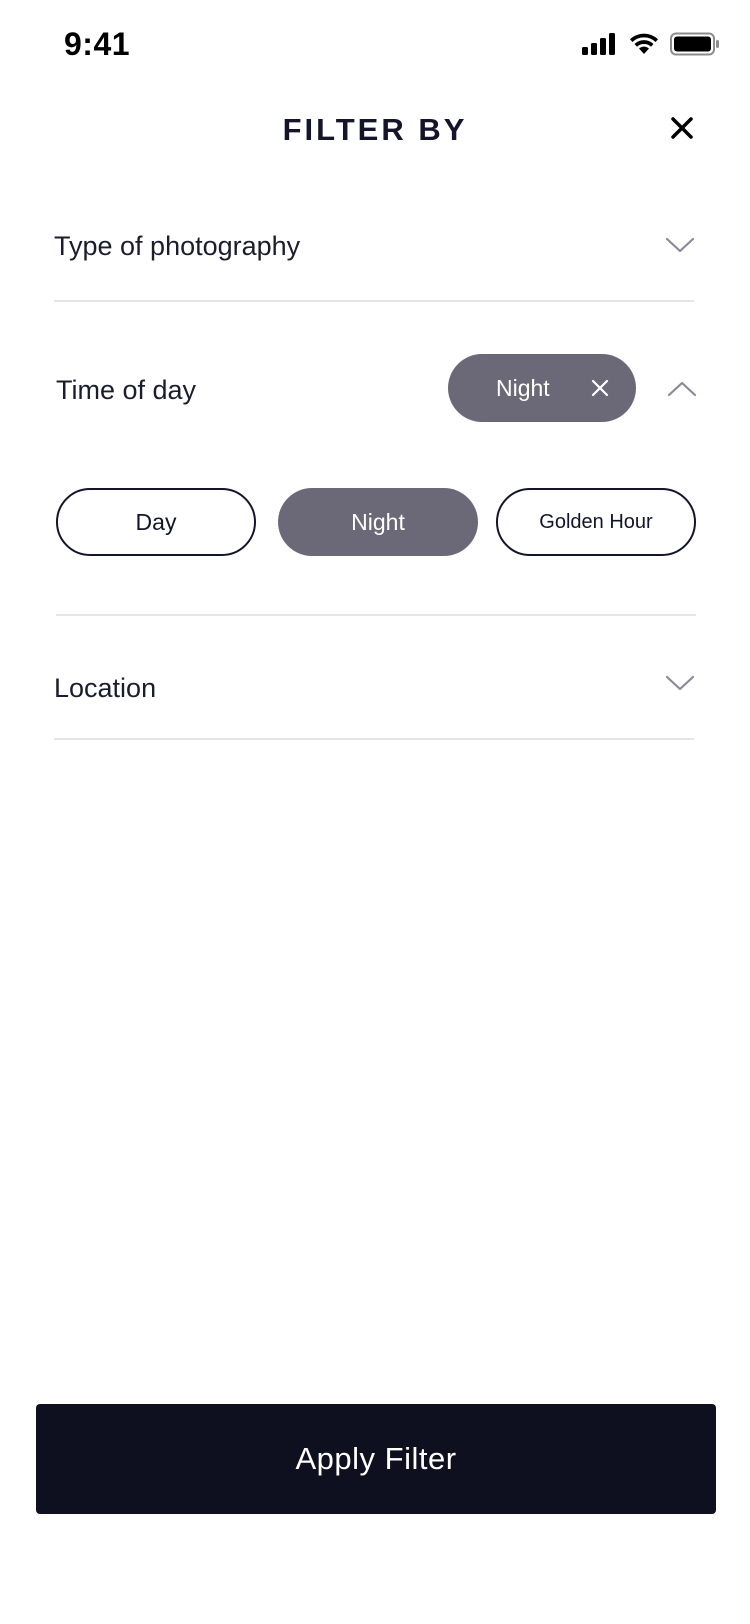  I want to click on option-day: Day, so click(156, 522).